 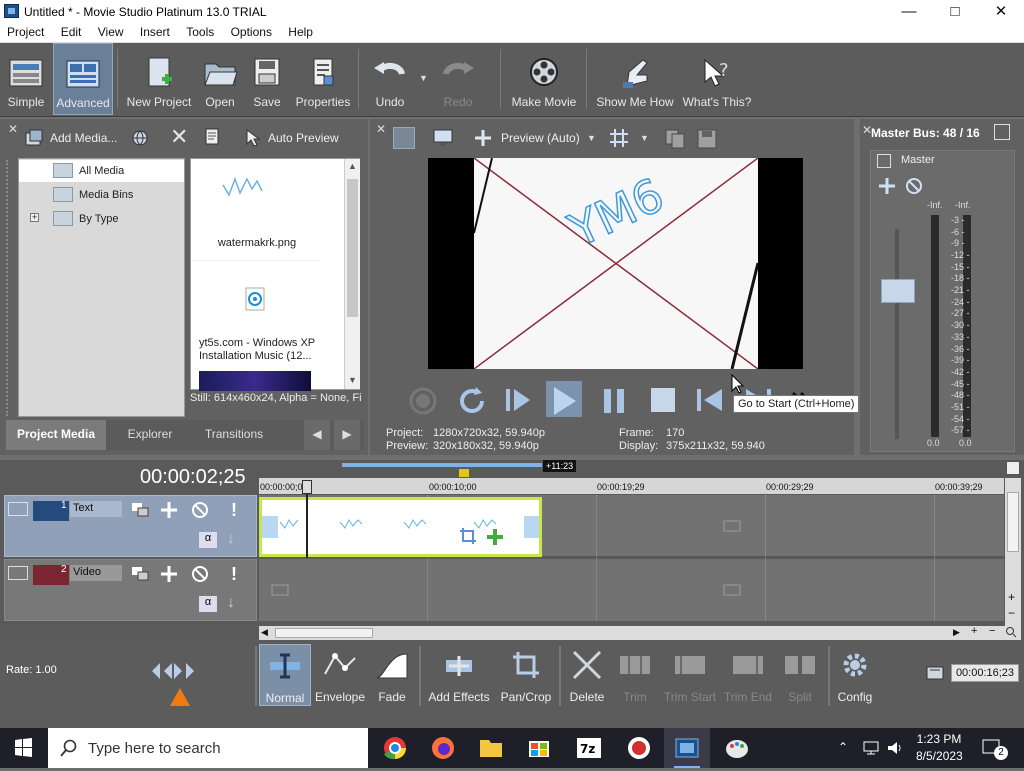 I want to click on advanced-mode-button: Advanced, so click(x=83, y=79).